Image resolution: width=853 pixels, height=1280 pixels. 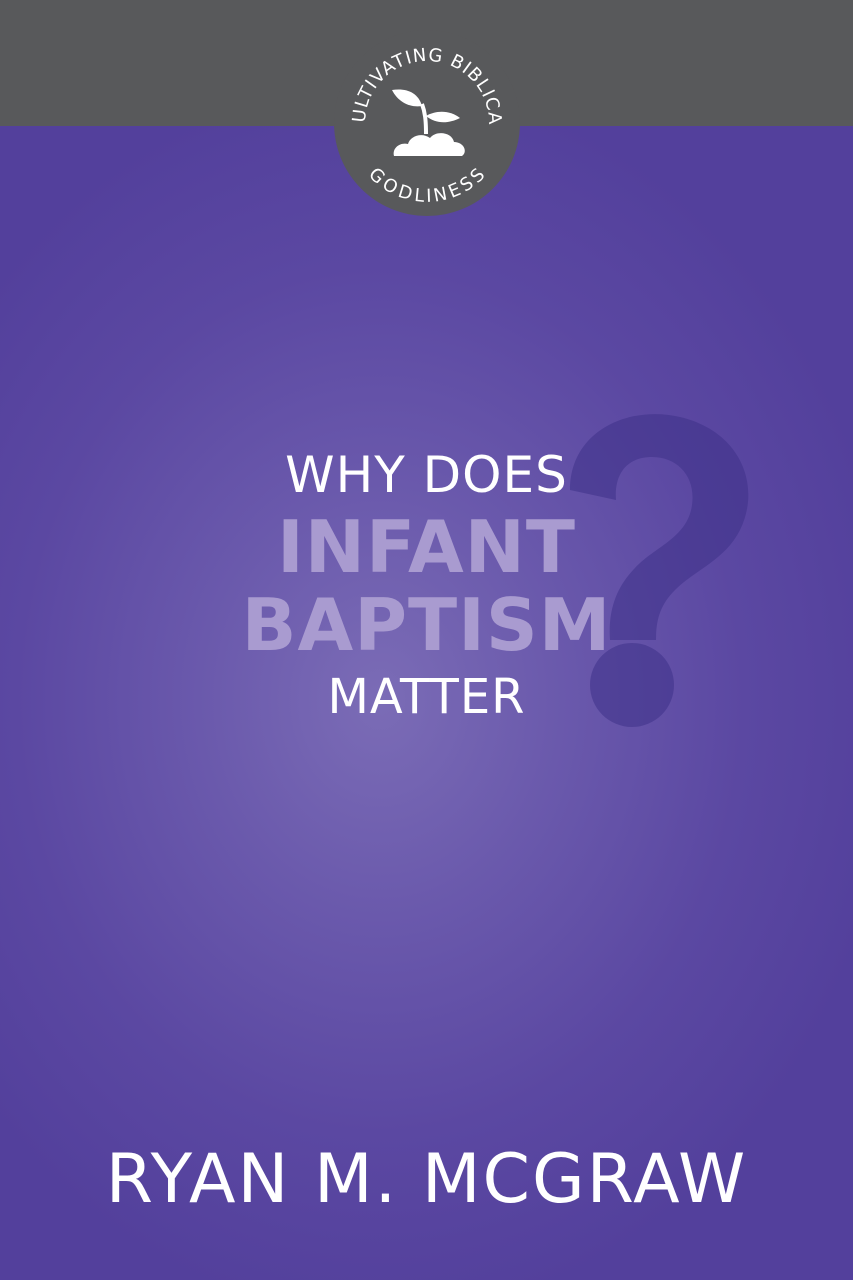 What do you see at coordinates (426, 475) in the screenshot?
I see `title-line-why-does: WHY DOES` at bounding box center [426, 475].